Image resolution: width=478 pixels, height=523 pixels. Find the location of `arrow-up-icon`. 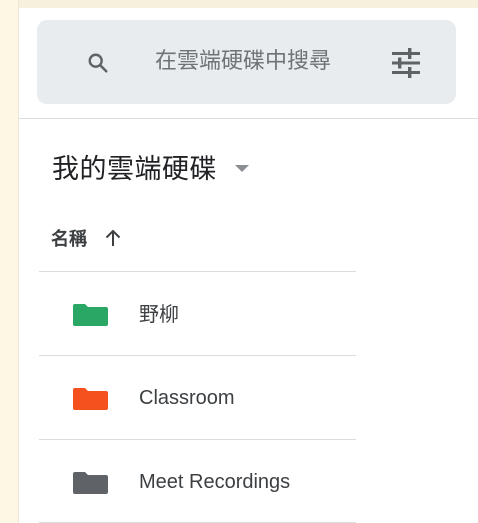

arrow-up-icon is located at coordinates (113, 238).